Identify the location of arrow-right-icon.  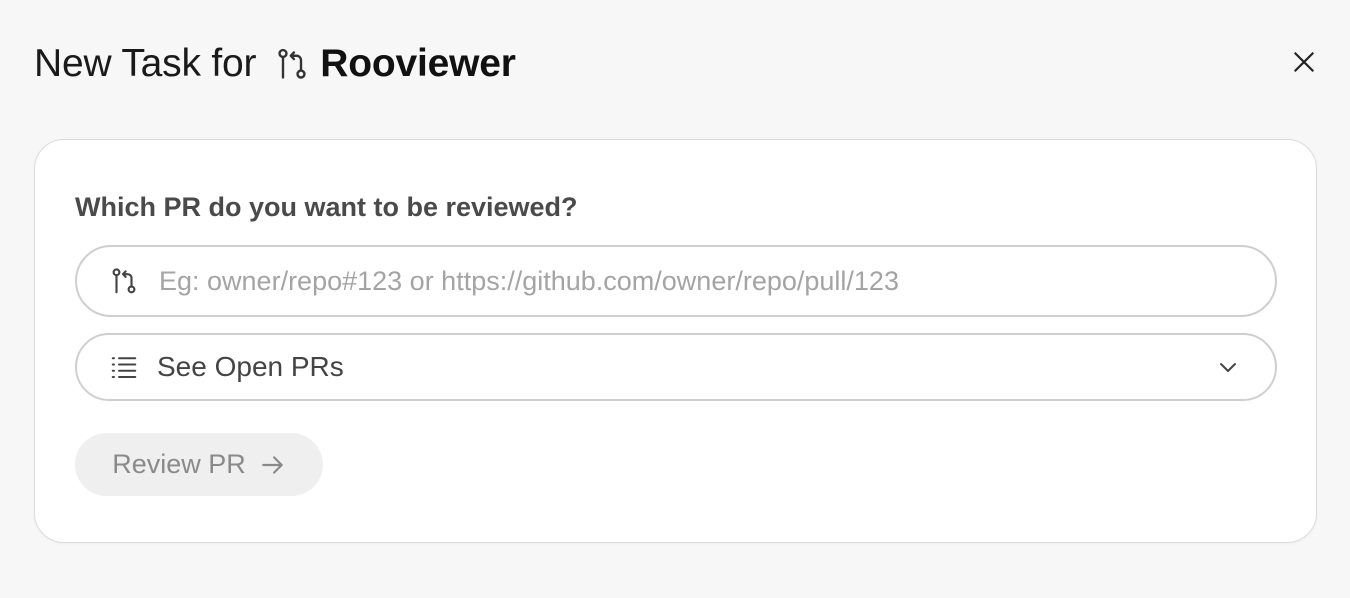
(272, 464).